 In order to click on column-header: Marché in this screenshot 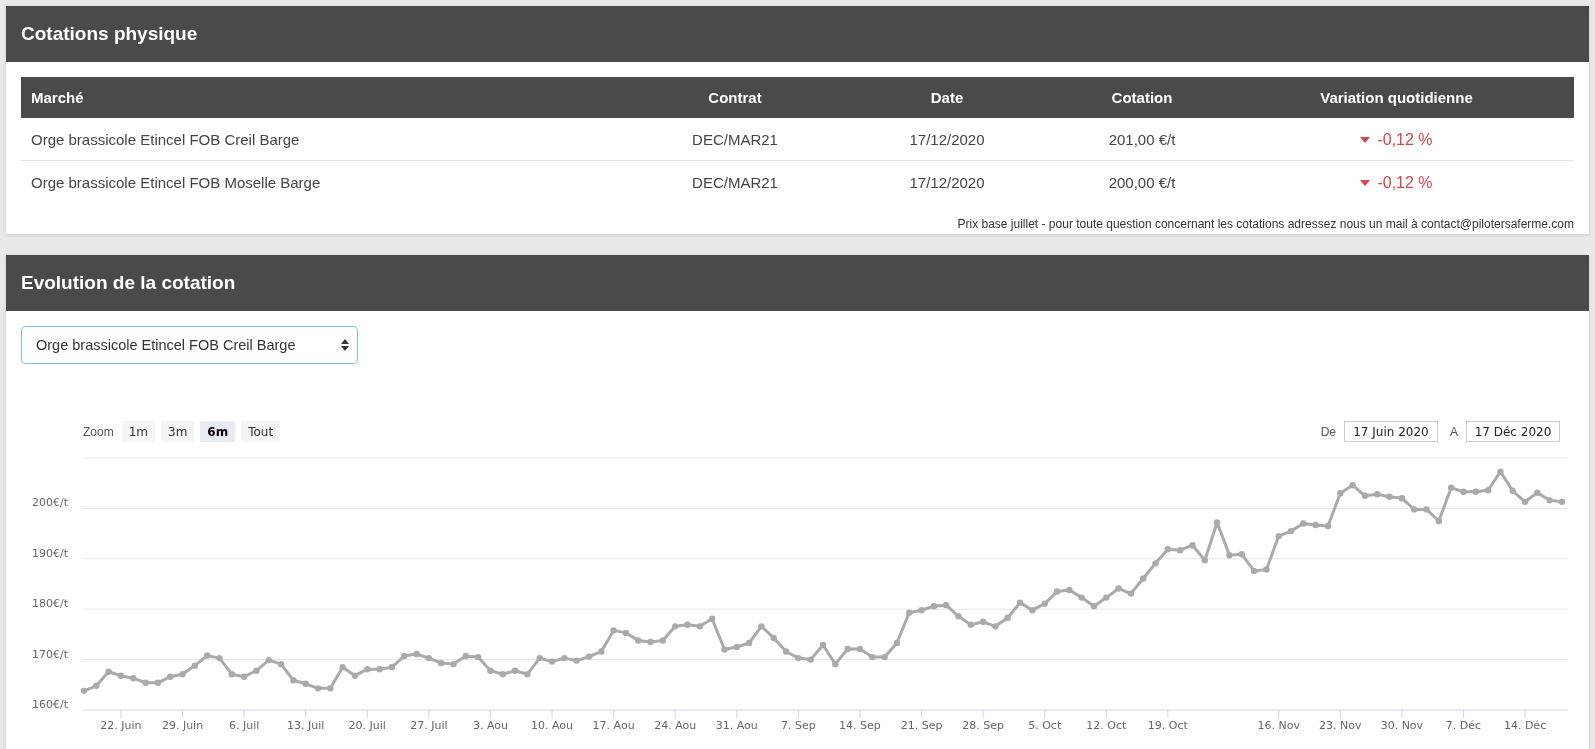, I will do `click(57, 97)`.